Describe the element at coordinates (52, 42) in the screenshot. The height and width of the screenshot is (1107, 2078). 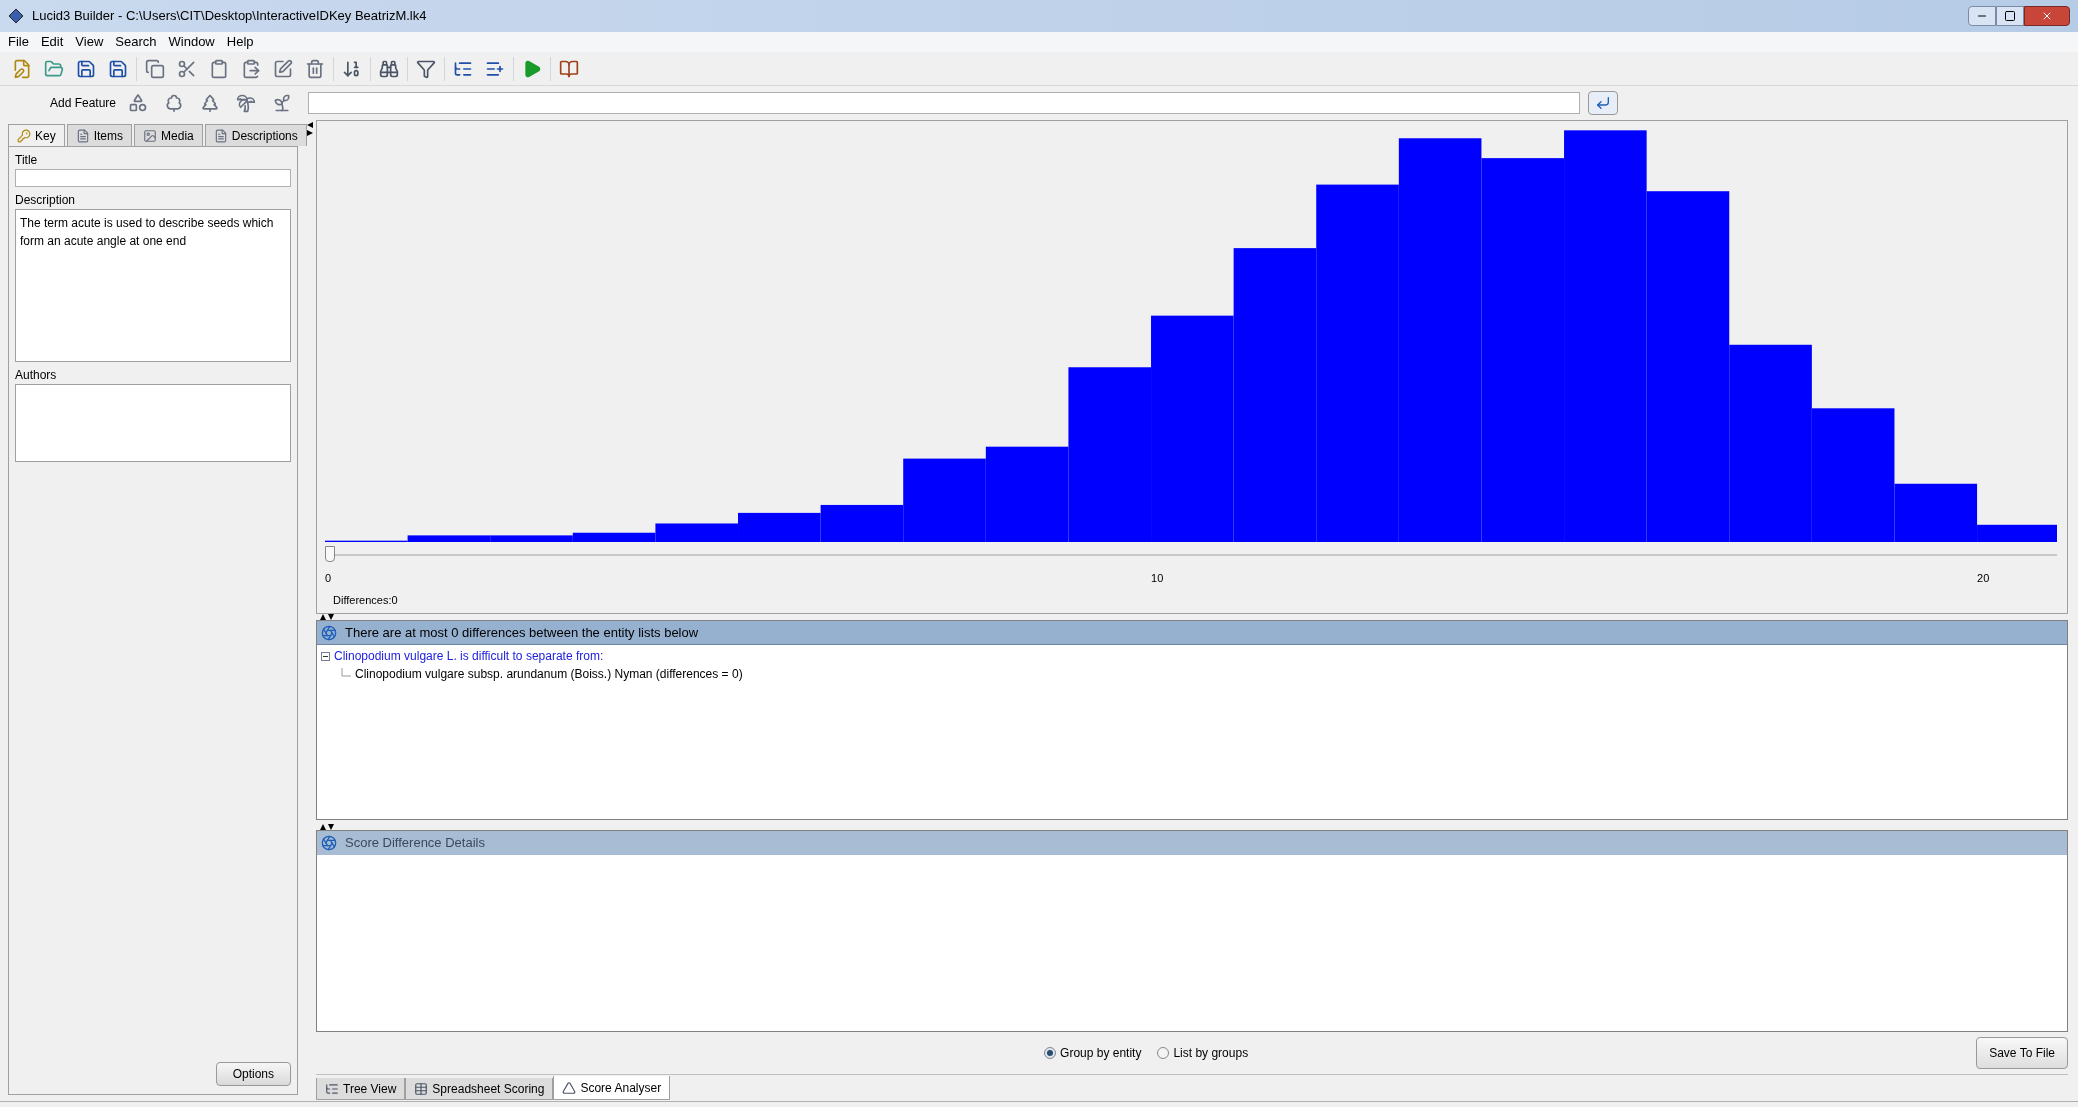
I see `menu-item: Edit` at that location.